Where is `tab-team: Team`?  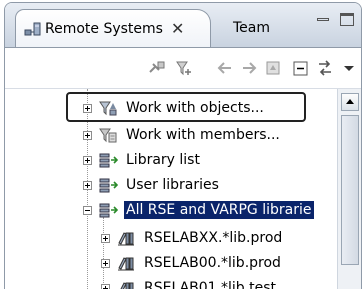
tab-team: Team is located at coordinates (255, 28).